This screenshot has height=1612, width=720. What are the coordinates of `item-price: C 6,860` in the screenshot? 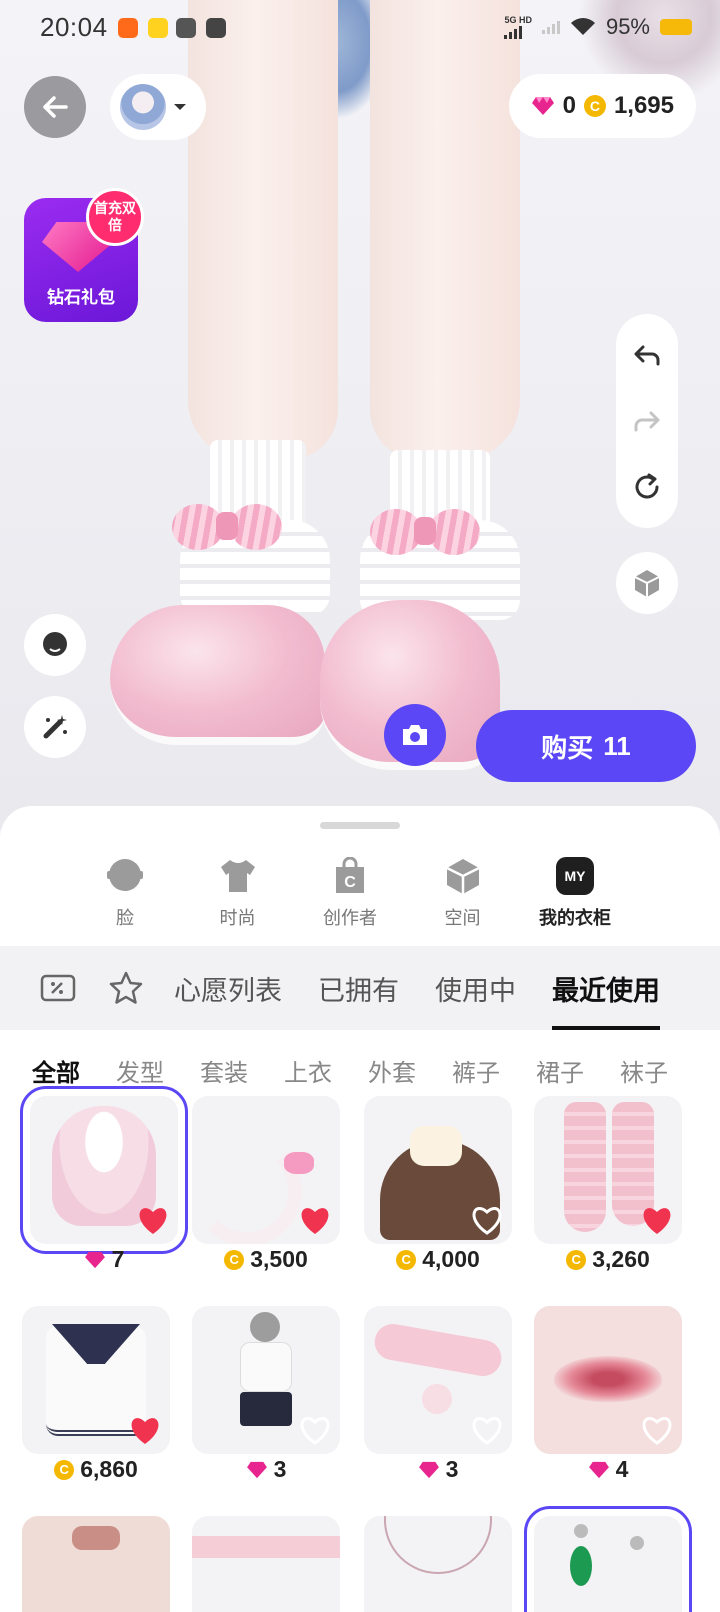 It's located at (96, 1469).